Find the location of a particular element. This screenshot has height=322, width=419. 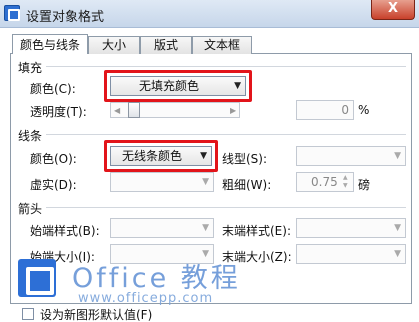

line-section-title: 线条 is located at coordinates (30, 136).